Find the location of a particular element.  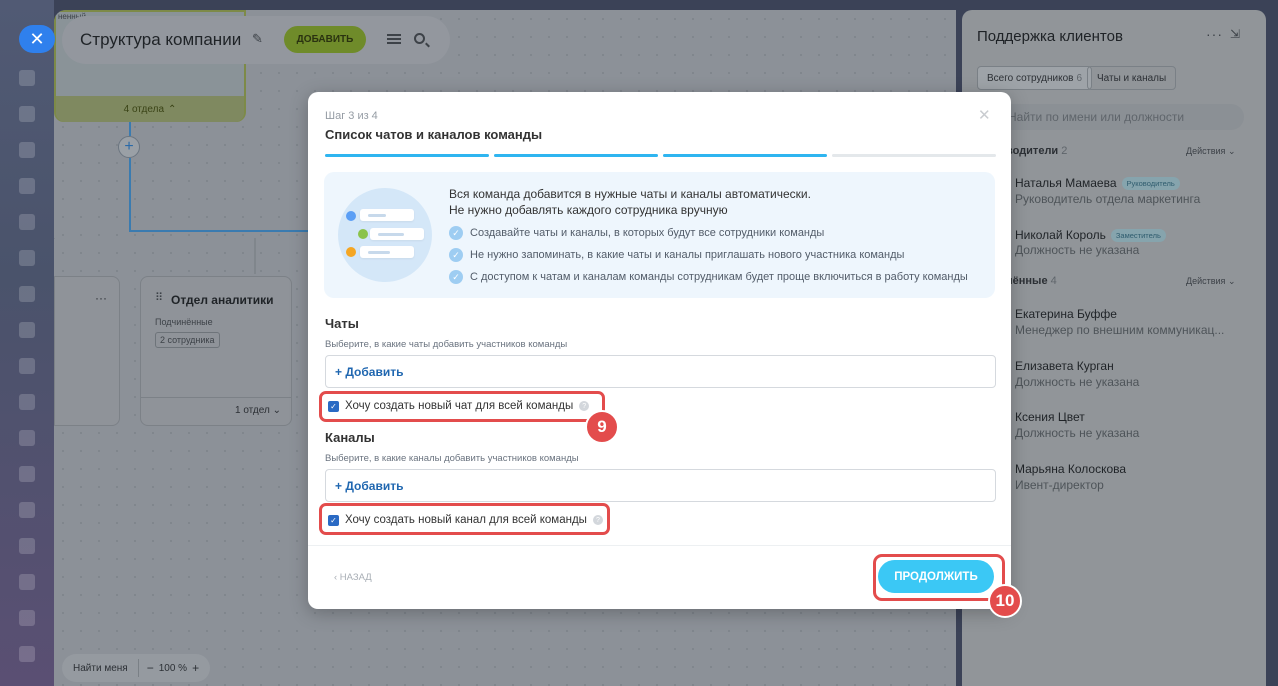

step-marker: 9 is located at coordinates (602, 427).